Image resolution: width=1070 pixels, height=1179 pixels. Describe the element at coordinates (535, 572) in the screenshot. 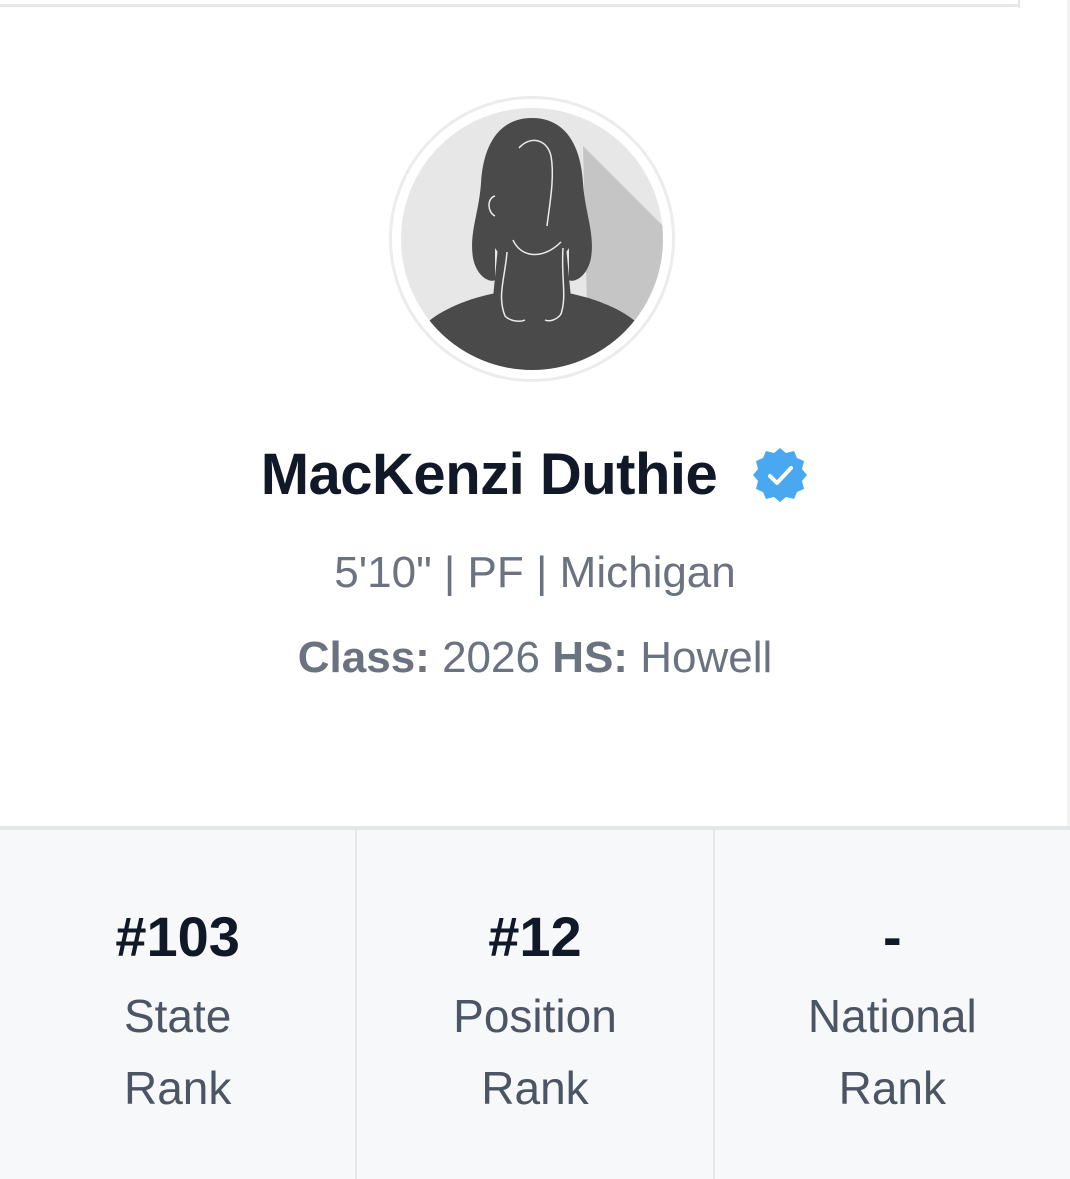

I see `player-height-position-state: 5'10" | PF | Michigan` at that location.